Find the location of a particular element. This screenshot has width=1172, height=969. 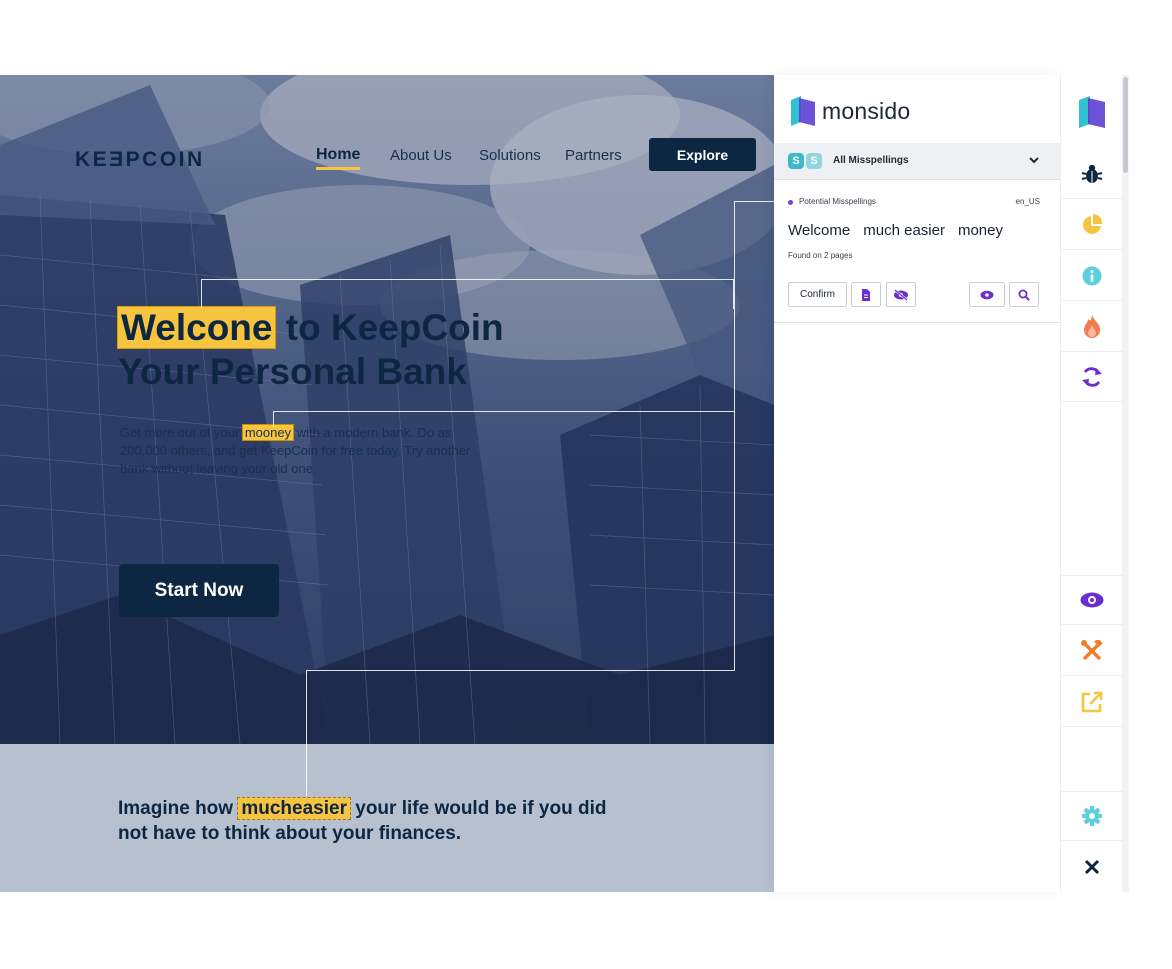

search-button is located at coordinates (1024, 294).